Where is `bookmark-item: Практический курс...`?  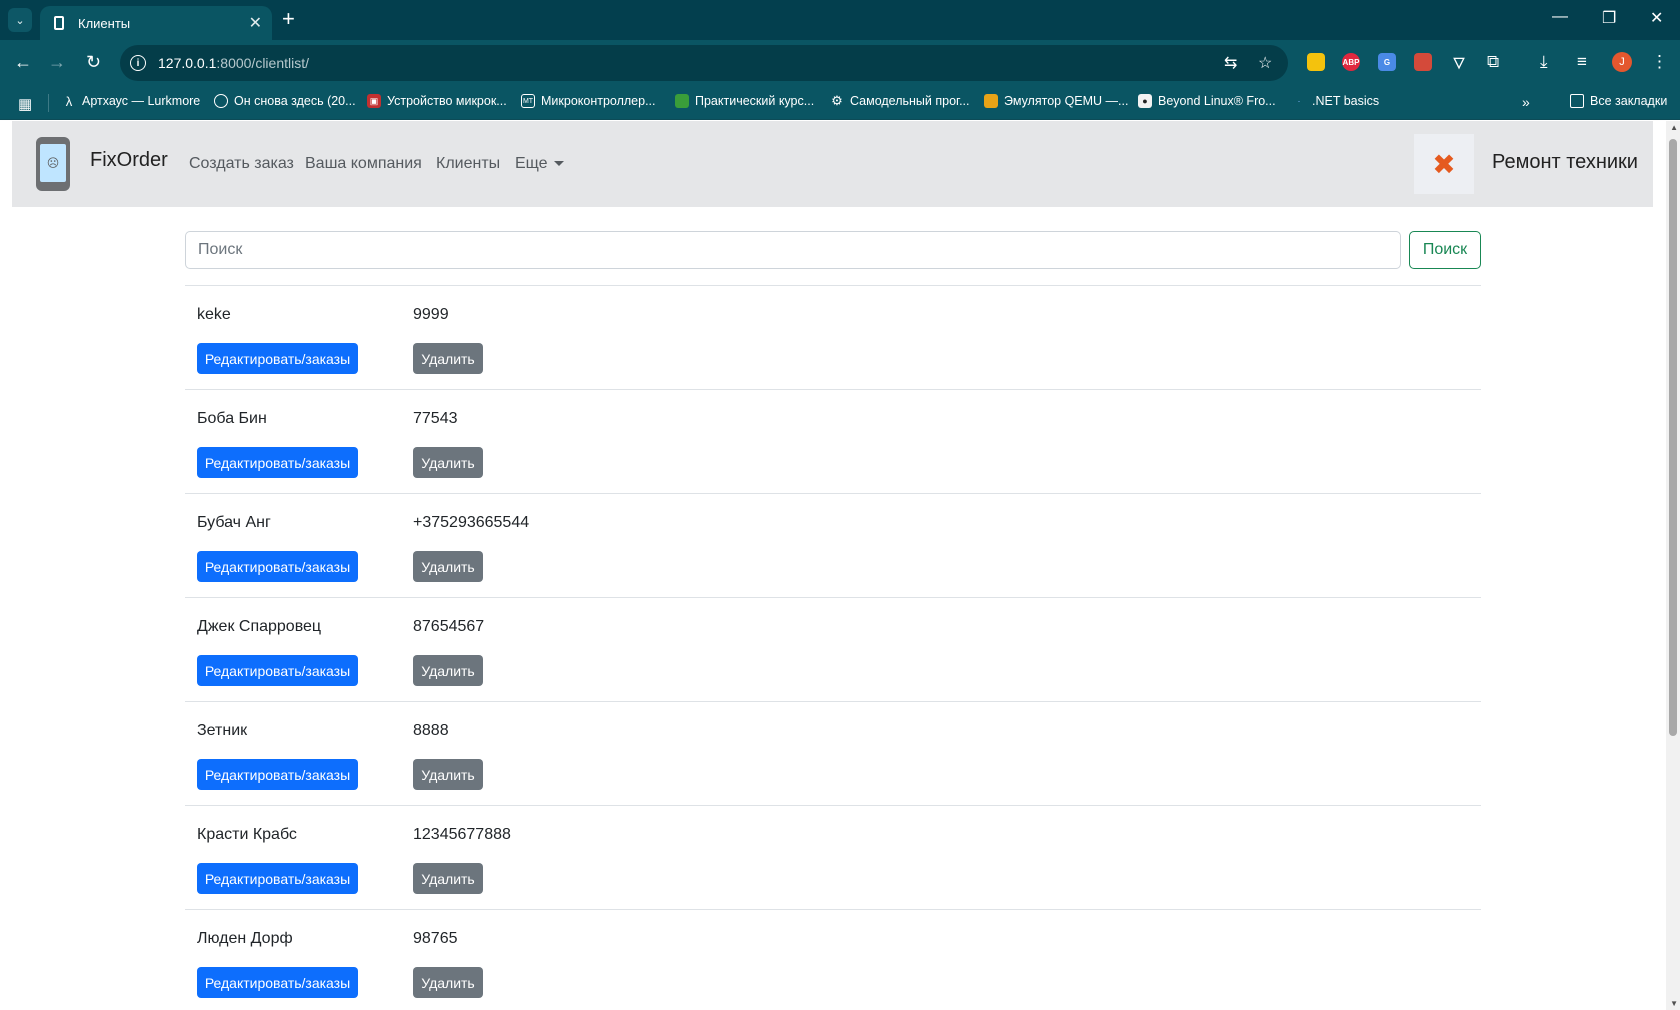 bookmark-item: Практический курс... is located at coordinates (744, 101).